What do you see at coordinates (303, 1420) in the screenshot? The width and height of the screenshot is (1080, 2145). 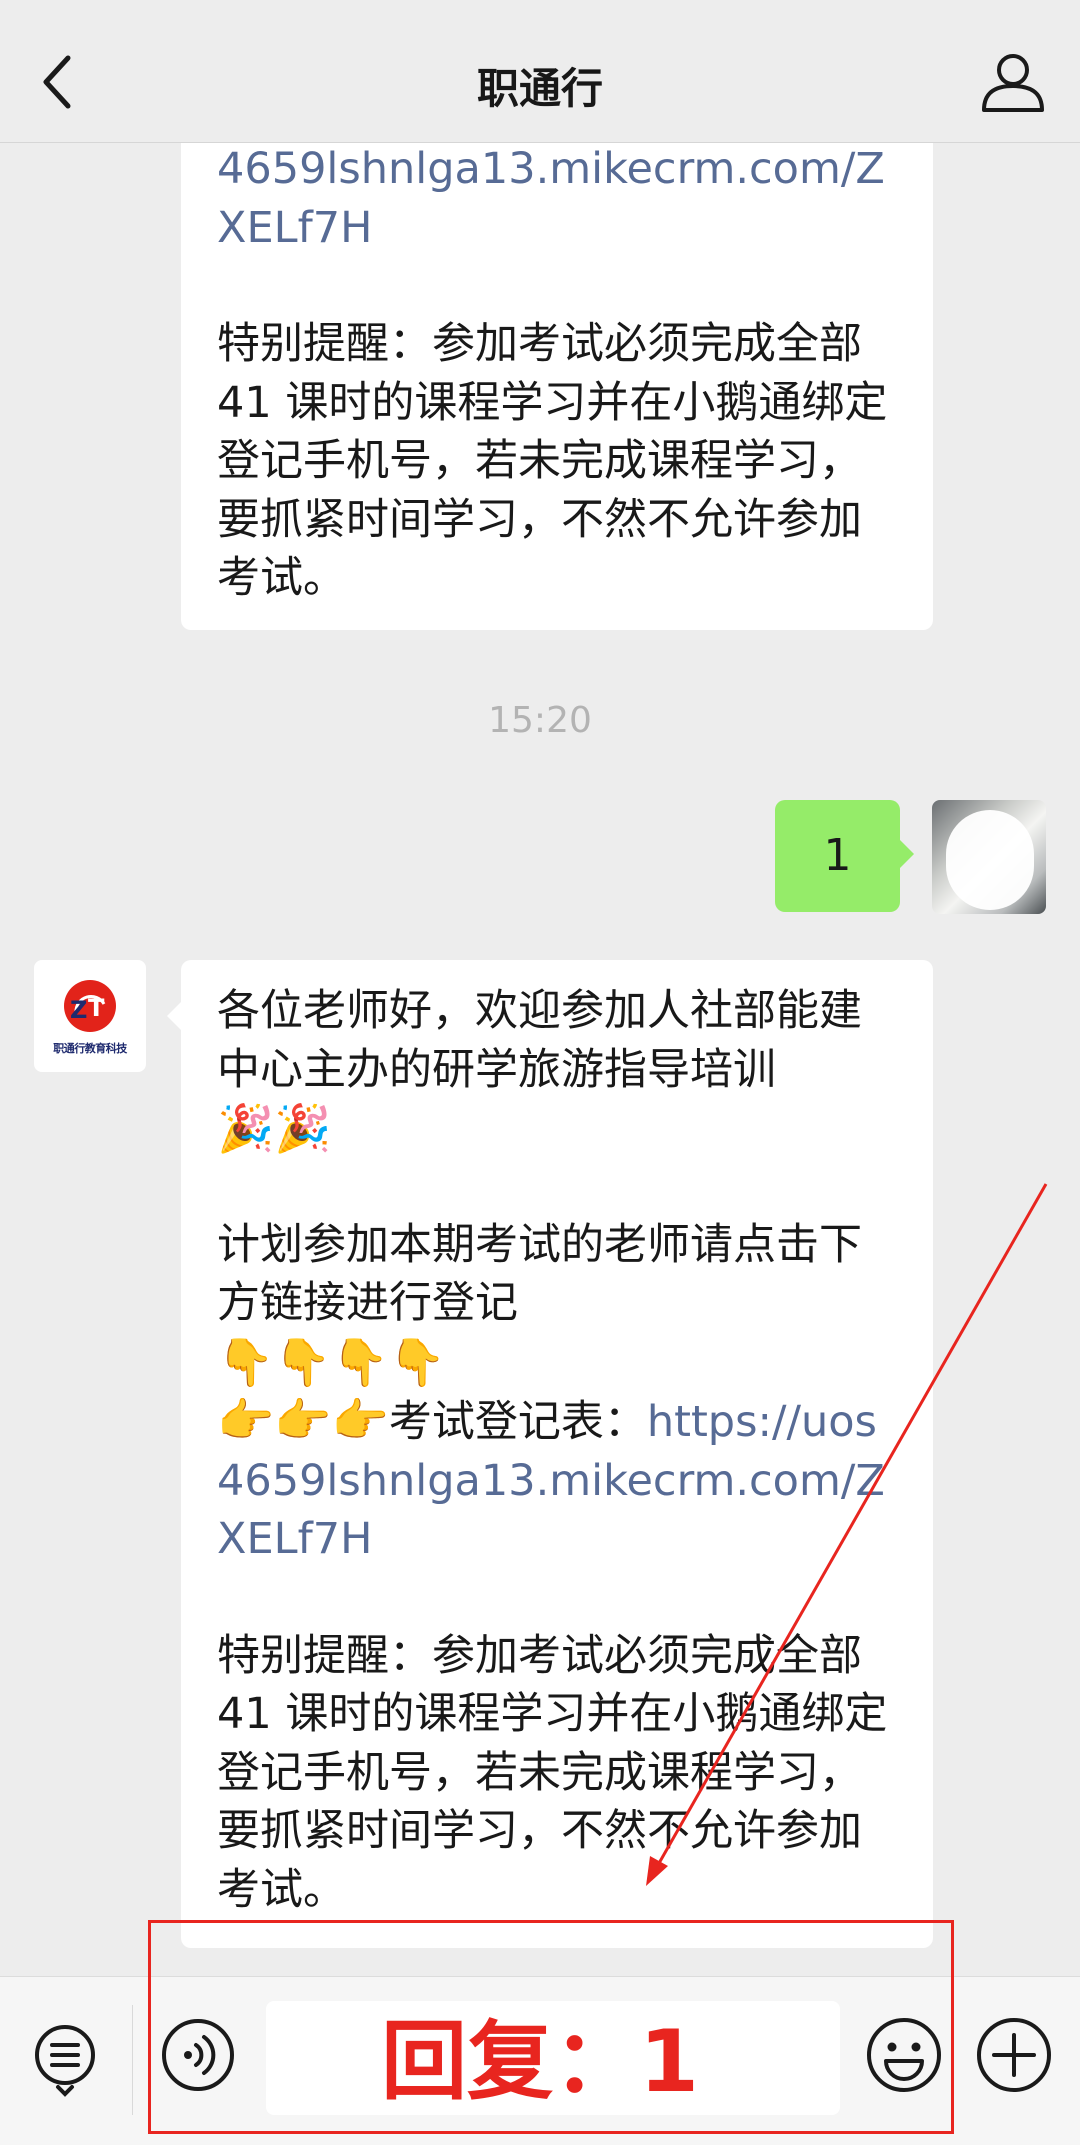 I see `point-right-emoji: 👉👉👉` at bounding box center [303, 1420].